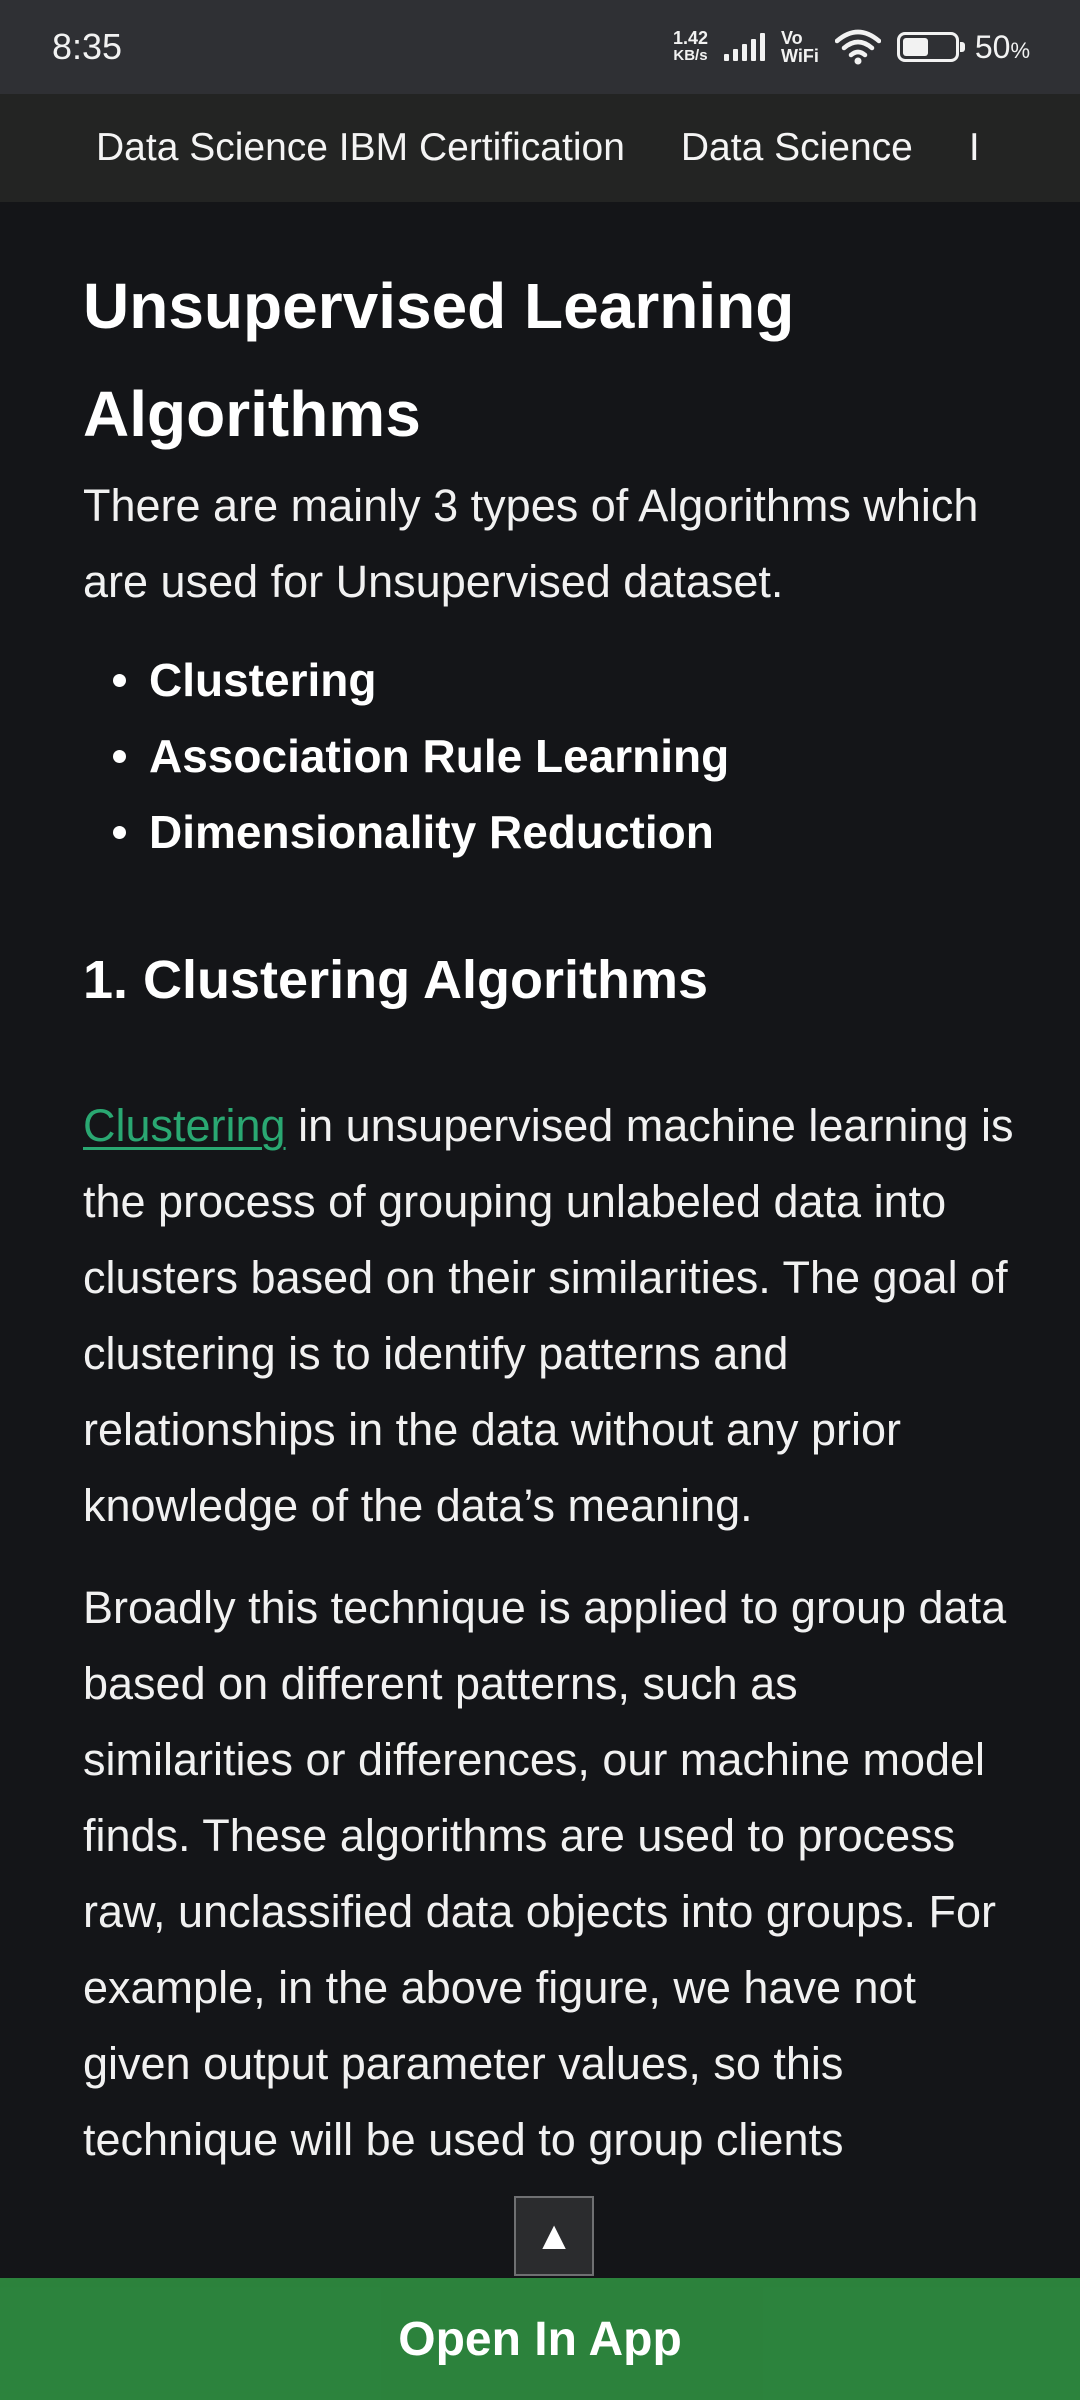 This screenshot has height=2400, width=1080. Describe the element at coordinates (540, 47) in the screenshot. I see `status-bar: 8:35 1.42 KB/s Vo WiFi 50%` at that location.